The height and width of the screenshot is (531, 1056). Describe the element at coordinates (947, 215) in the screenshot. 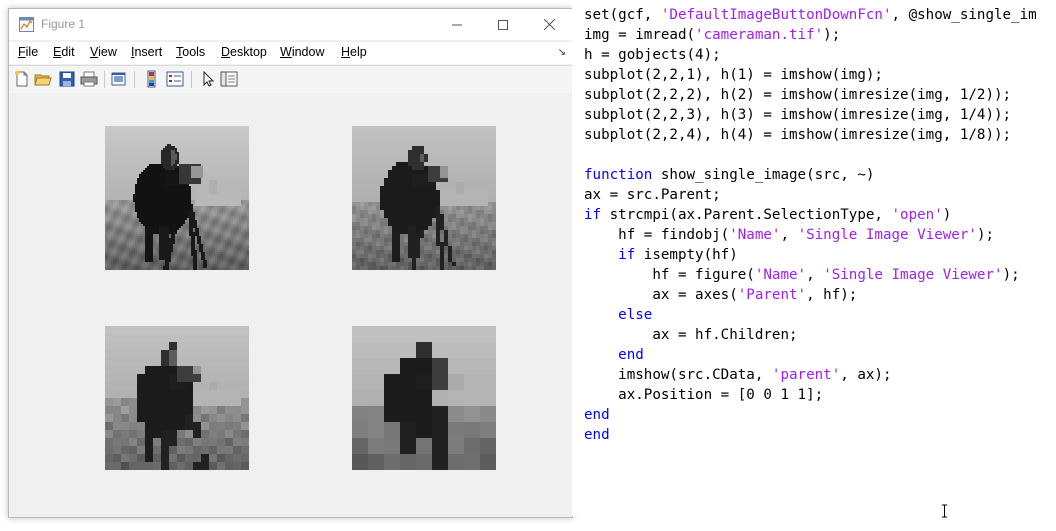

I see `code-text-run: )` at that location.